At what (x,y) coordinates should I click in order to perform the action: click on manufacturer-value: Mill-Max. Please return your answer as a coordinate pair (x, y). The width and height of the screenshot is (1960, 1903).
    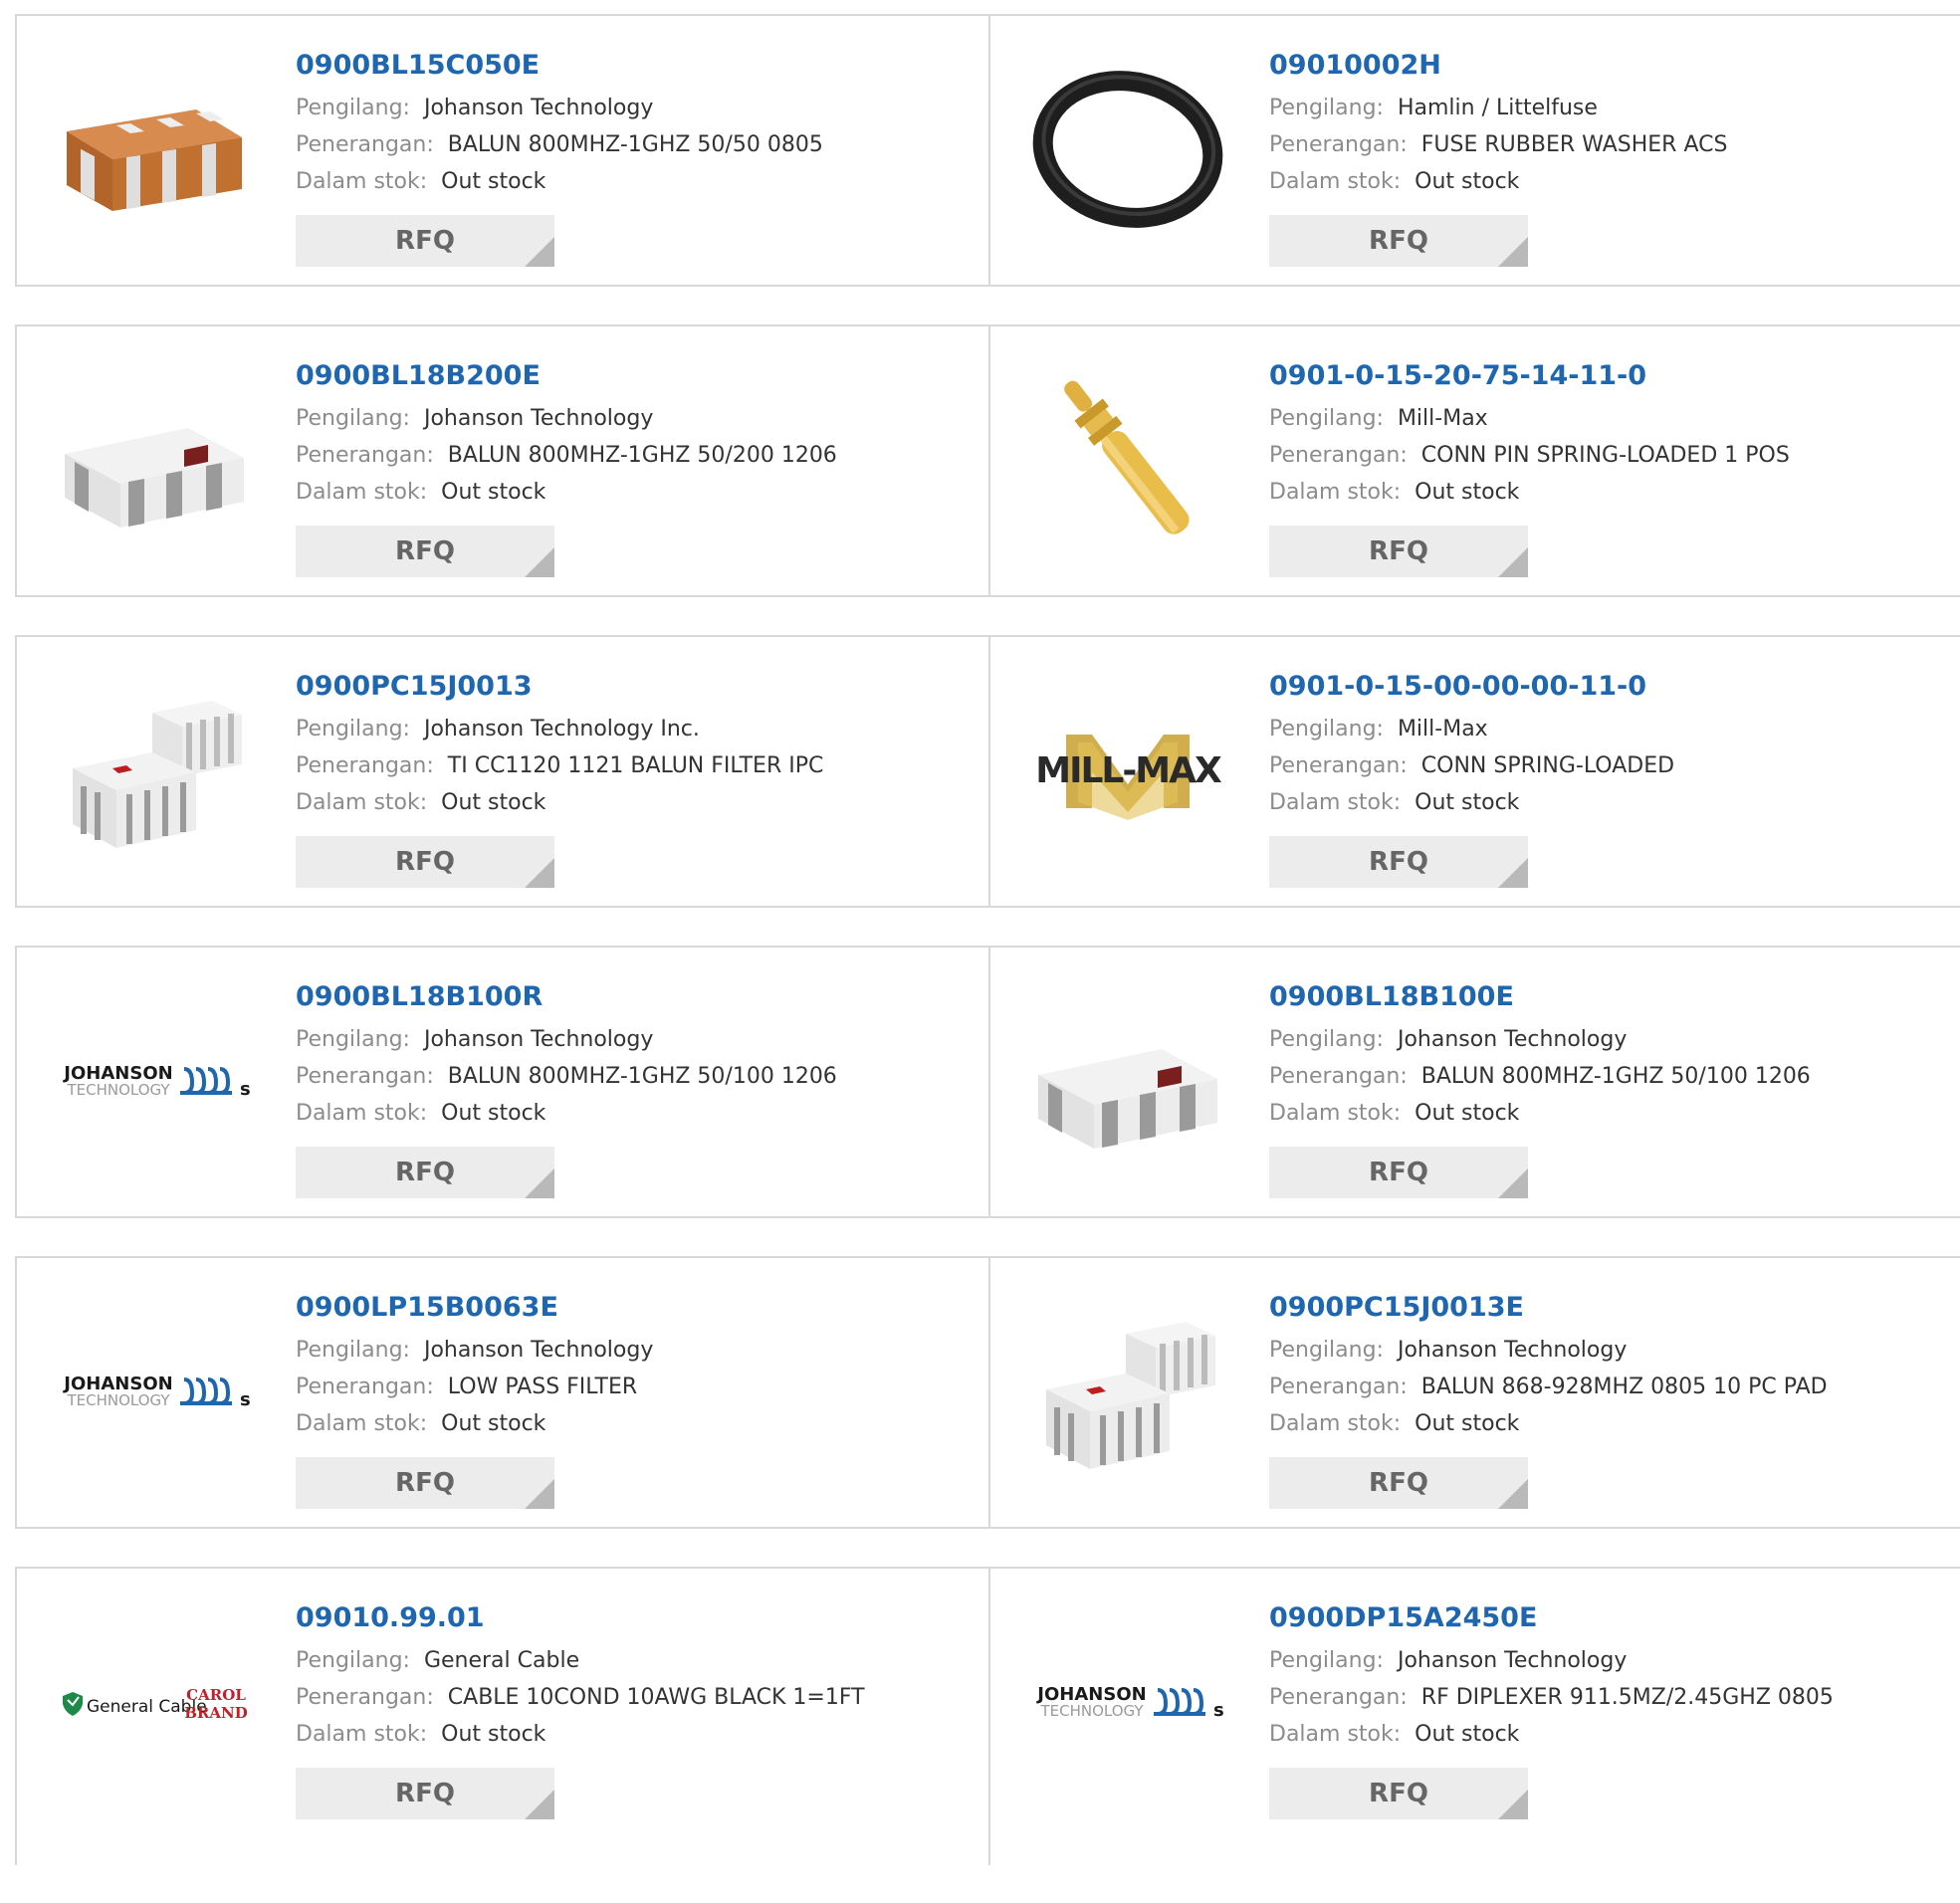
    Looking at the image, I should click on (1443, 419).